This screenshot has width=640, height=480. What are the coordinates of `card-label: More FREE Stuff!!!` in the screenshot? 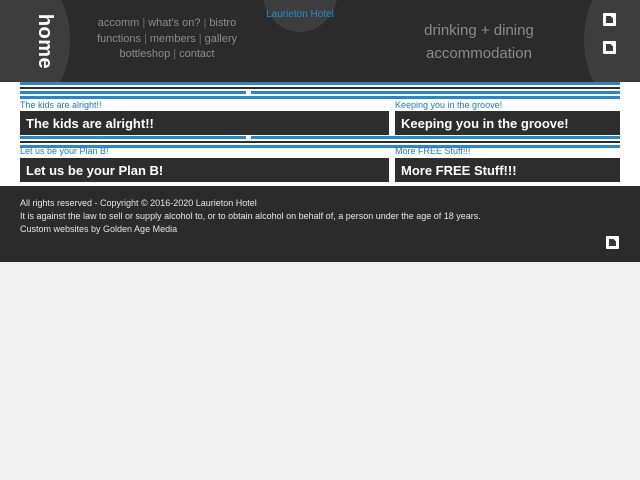 It's located at (432, 151).